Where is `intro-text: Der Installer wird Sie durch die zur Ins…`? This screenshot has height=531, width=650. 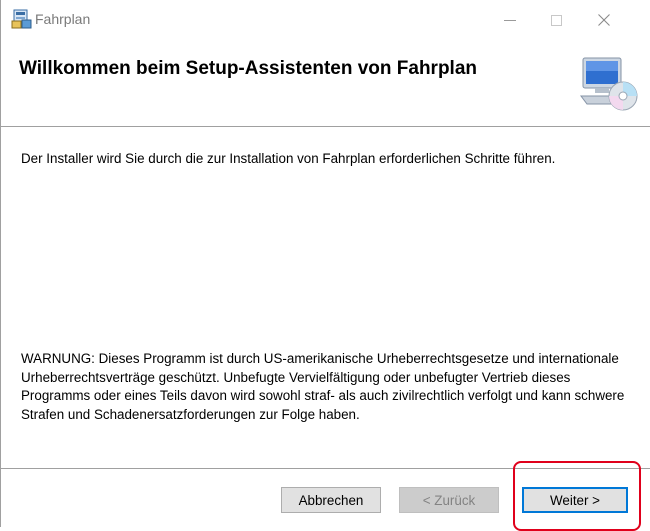
intro-text: Der Installer wird Sie durch die zur Ins… is located at coordinates (288, 158).